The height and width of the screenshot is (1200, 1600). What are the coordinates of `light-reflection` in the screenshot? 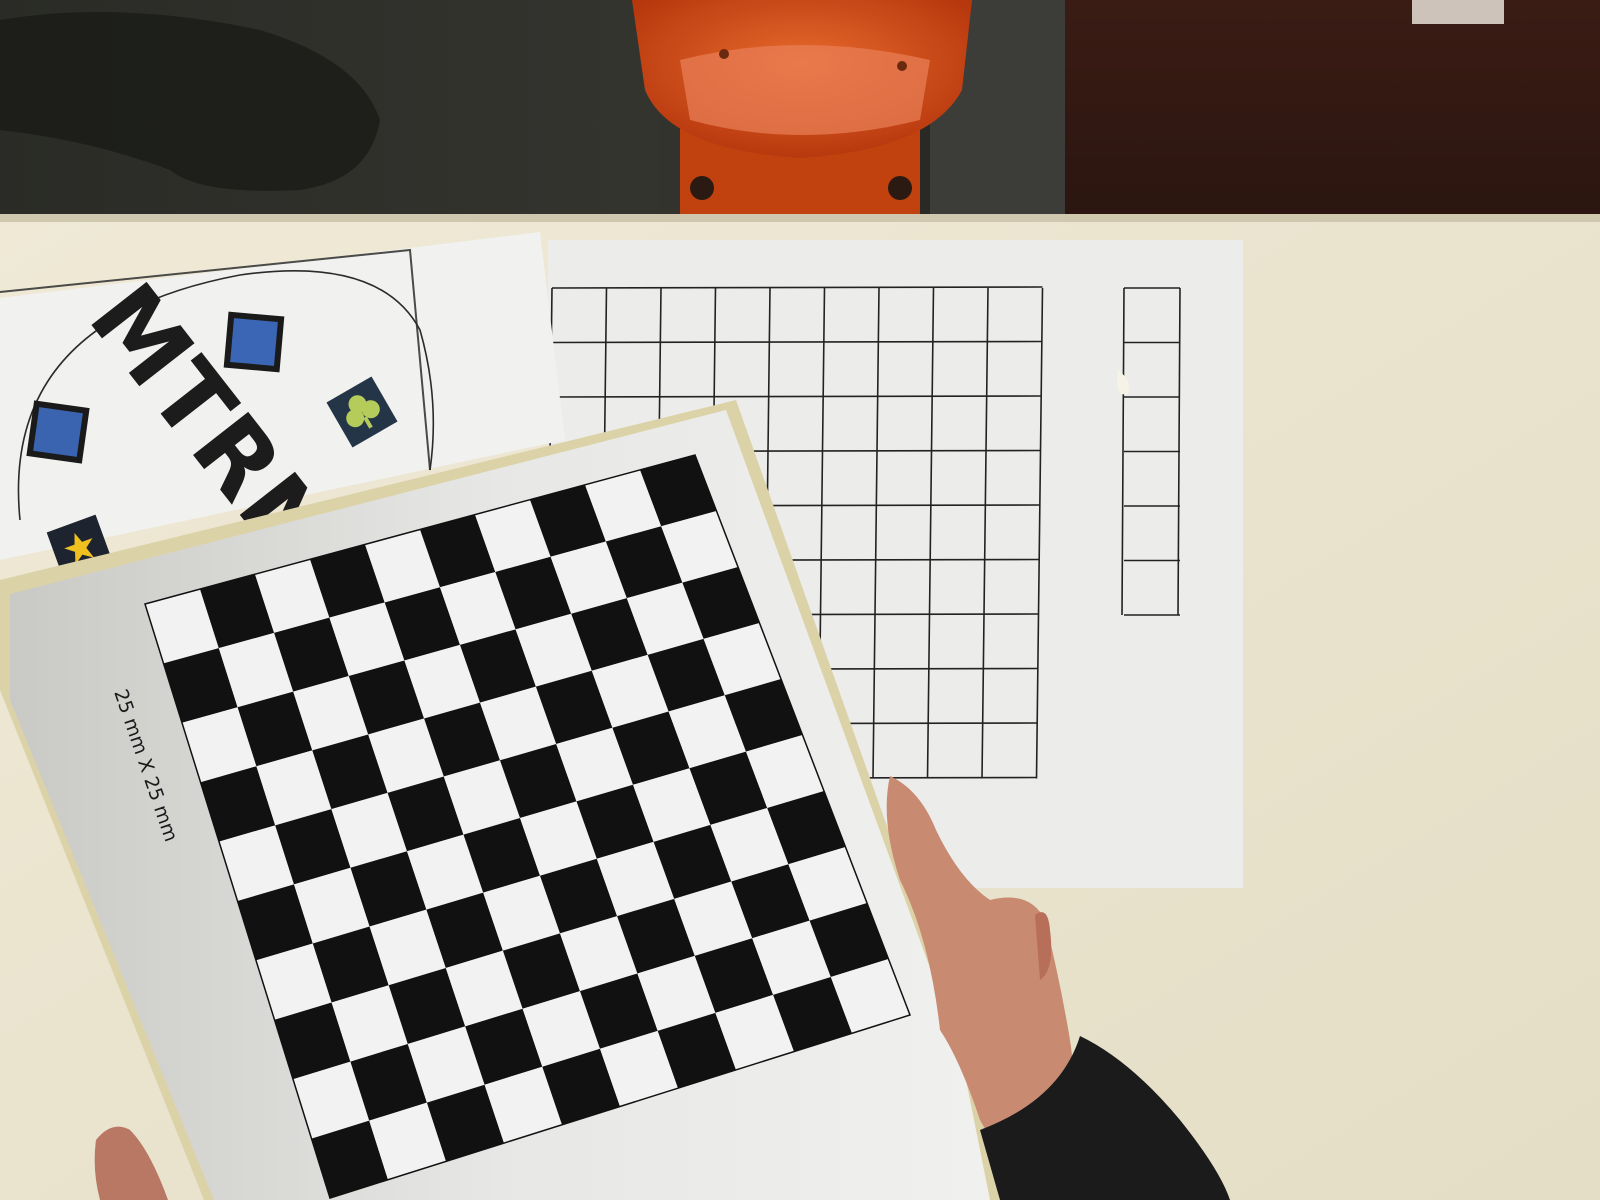 It's located at (1458, 12).